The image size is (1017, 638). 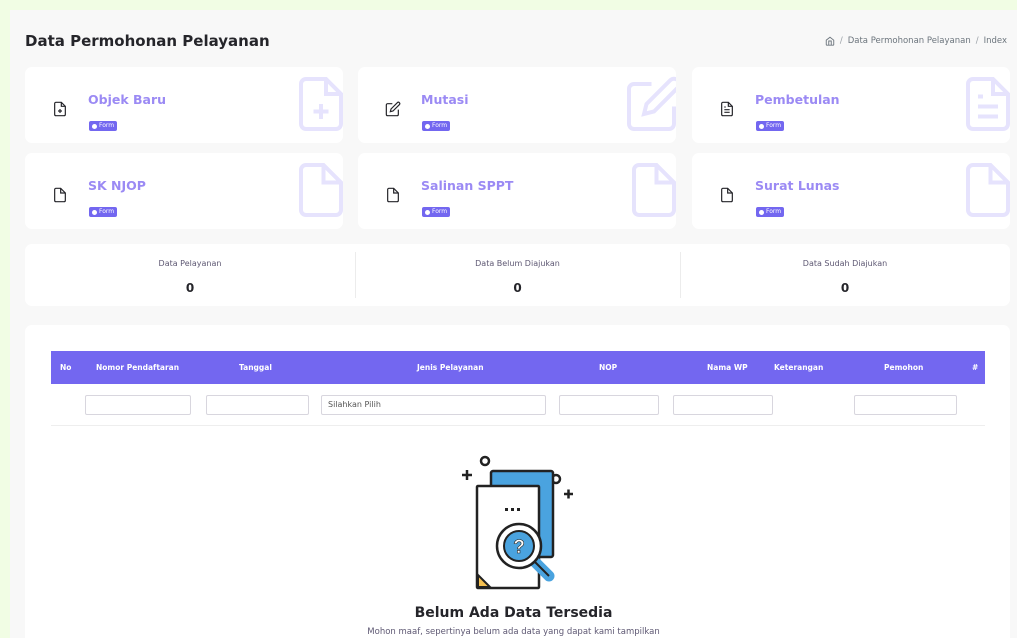 I want to click on empty-search-illustration: ?, so click(x=517, y=522).